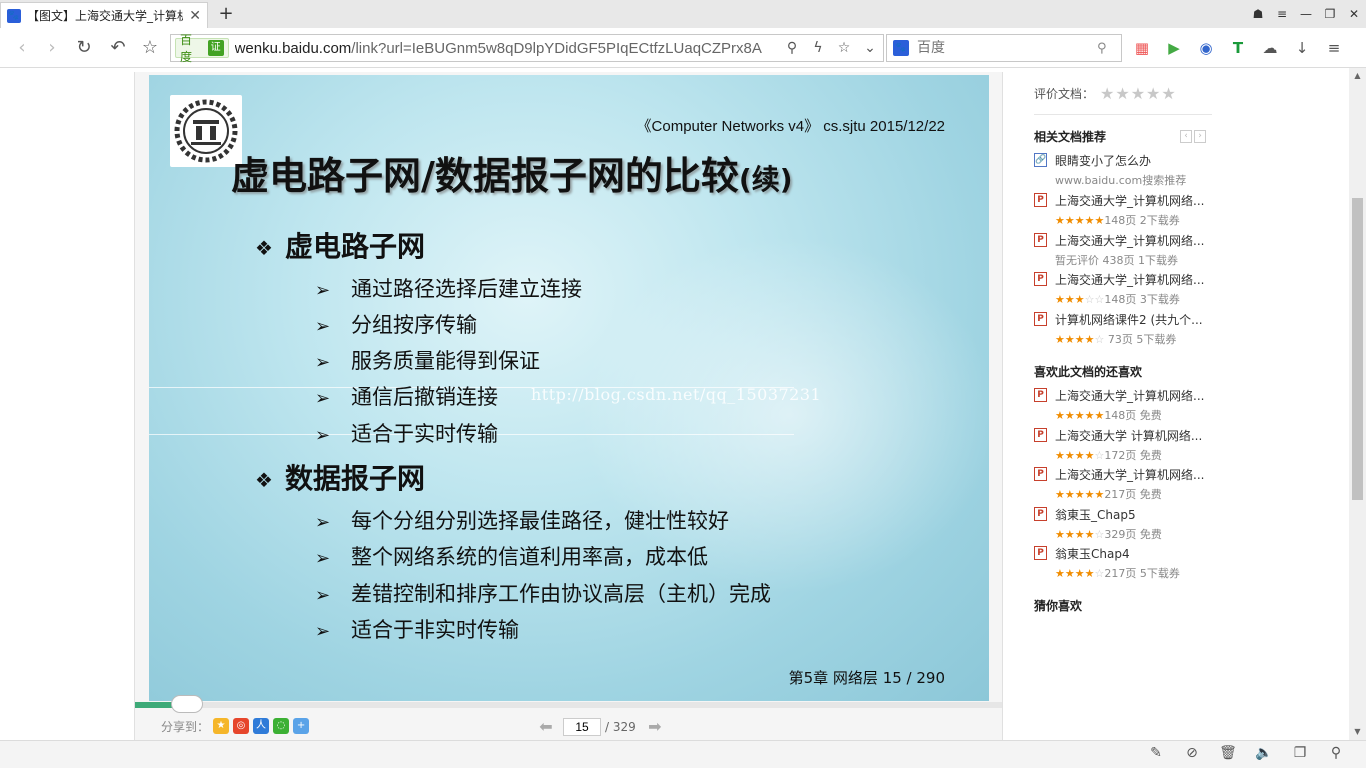 The height and width of the screenshot is (768, 1366). I want to click on weibo-icon: ◎, so click(241, 726).